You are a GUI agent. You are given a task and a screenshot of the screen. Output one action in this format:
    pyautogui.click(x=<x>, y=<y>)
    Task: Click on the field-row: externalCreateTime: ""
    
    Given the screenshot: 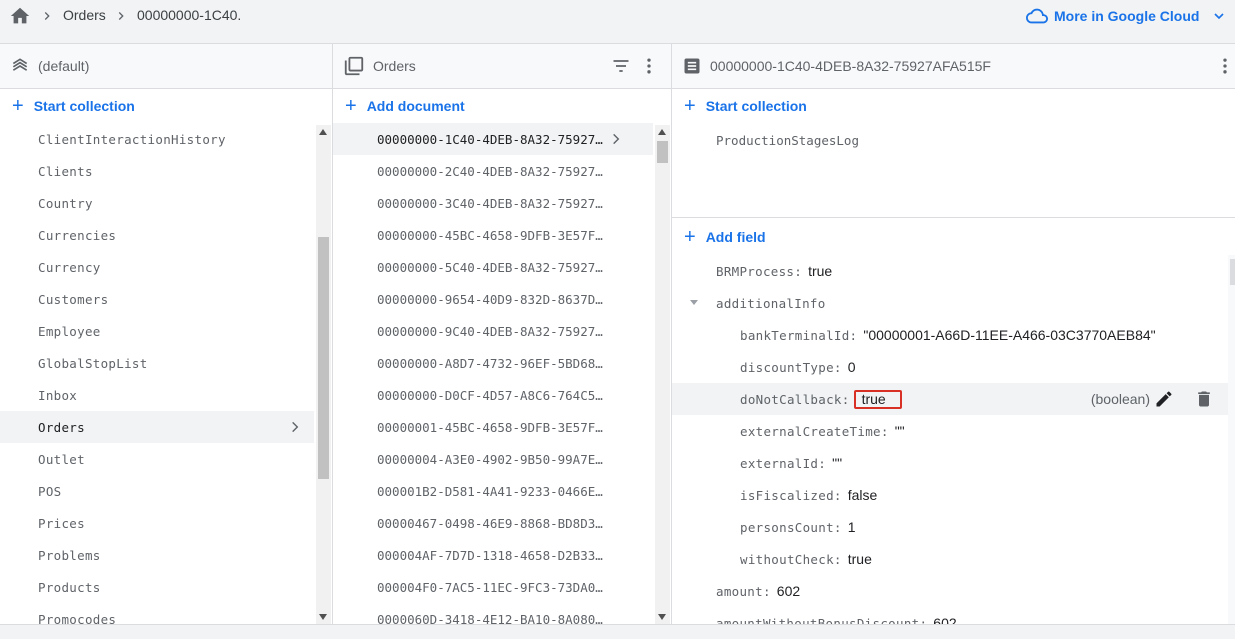 What is the action you would take?
    pyautogui.click(x=950, y=431)
    